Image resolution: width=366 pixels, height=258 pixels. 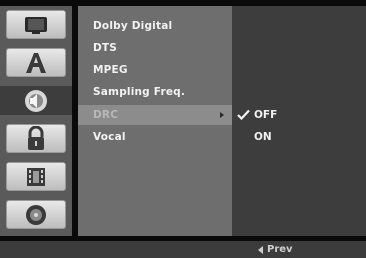 What do you see at coordinates (222, 115) in the screenshot?
I see `submenu-arrow-icon` at bounding box center [222, 115].